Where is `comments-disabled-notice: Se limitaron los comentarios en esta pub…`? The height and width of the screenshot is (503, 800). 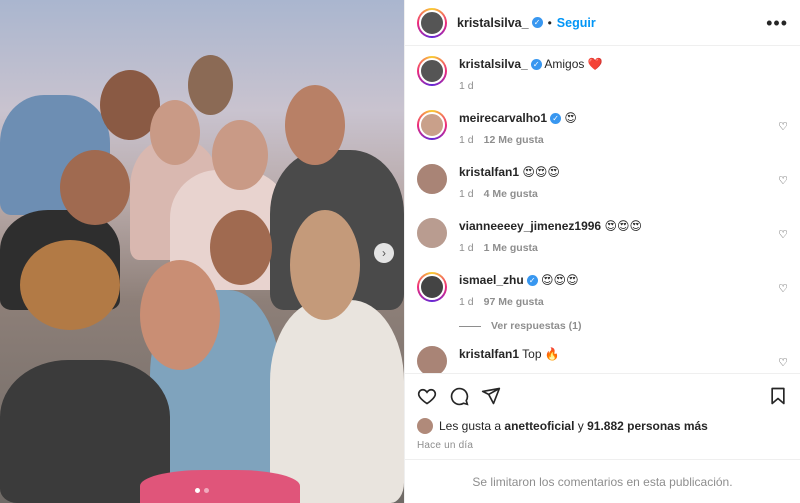
comments-disabled-notice: Se limitaron los comentarios en esta pub… is located at coordinates (602, 481).